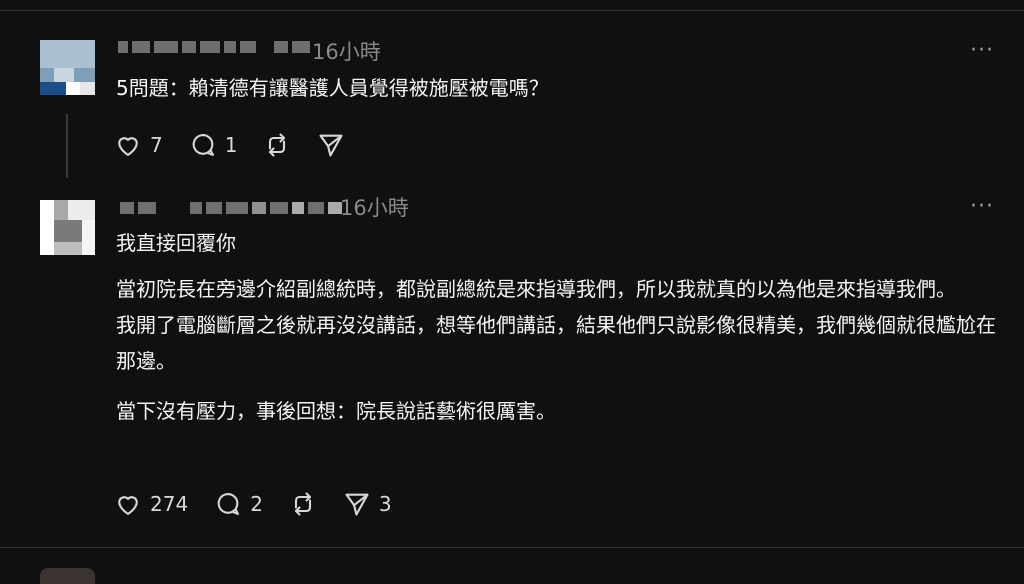 This screenshot has width=1024, height=584. Describe the element at coordinates (176, 243) in the screenshot. I see `post-paragraph: 我直接回覆你` at that location.